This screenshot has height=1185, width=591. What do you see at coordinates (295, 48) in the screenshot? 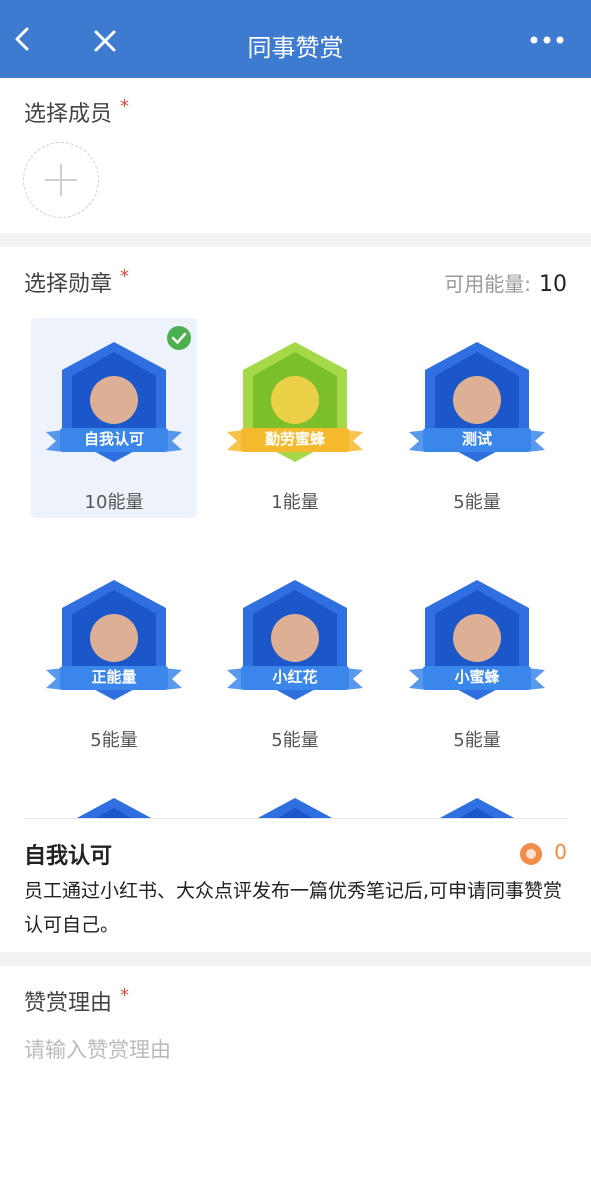
I see `page-title: 同事赞赏` at bounding box center [295, 48].